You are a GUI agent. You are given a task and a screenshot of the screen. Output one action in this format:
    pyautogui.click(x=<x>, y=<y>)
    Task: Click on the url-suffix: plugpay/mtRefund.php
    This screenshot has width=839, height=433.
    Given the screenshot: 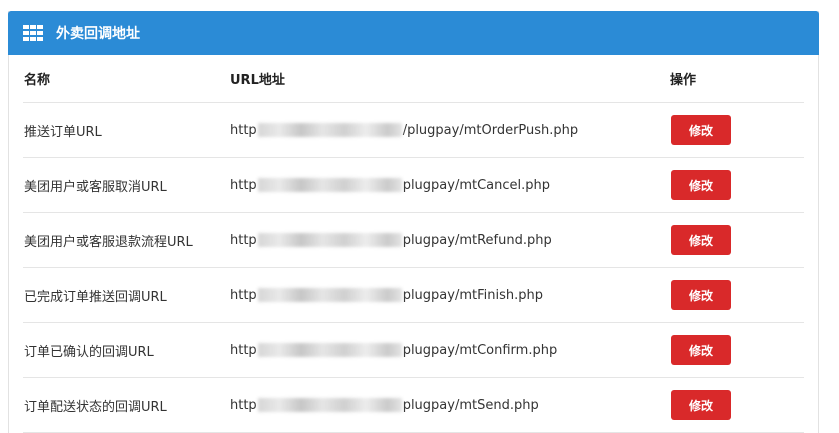 What is the action you would take?
    pyautogui.click(x=477, y=240)
    